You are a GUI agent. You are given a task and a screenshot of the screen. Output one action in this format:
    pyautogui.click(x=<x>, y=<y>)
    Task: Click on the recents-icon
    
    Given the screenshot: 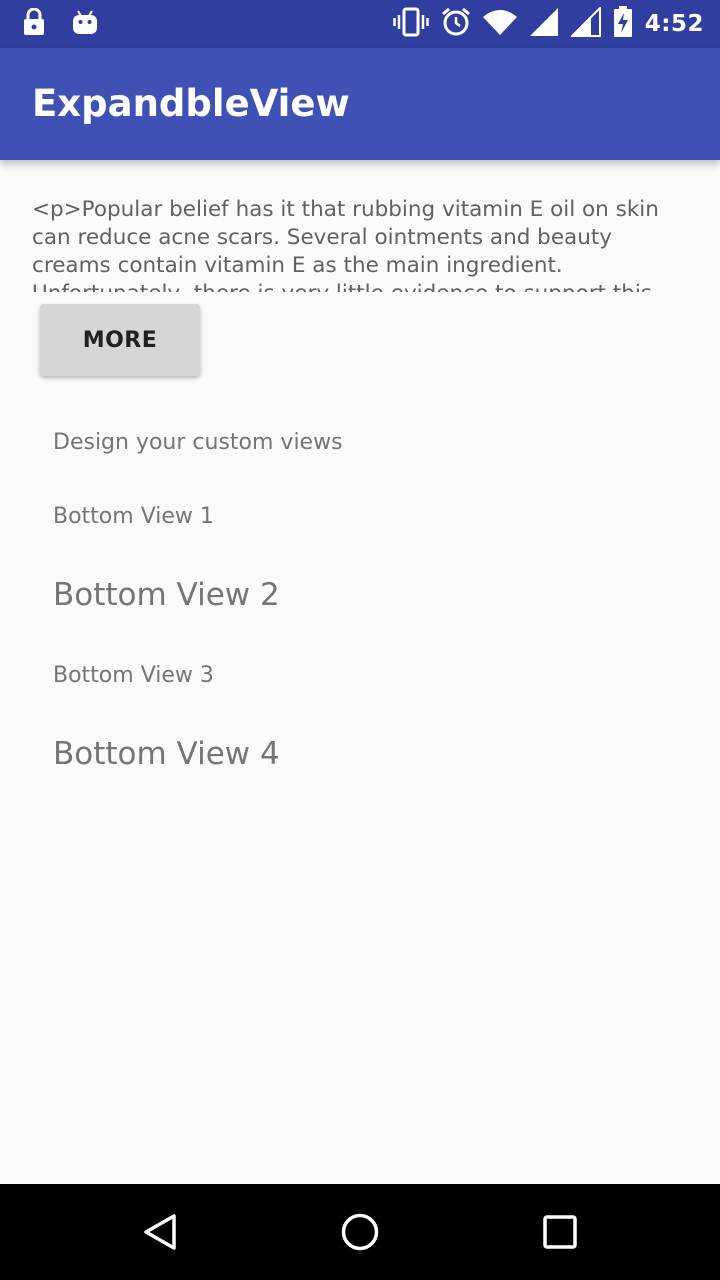 What is the action you would take?
    pyautogui.click(x=560, y=1232)
    